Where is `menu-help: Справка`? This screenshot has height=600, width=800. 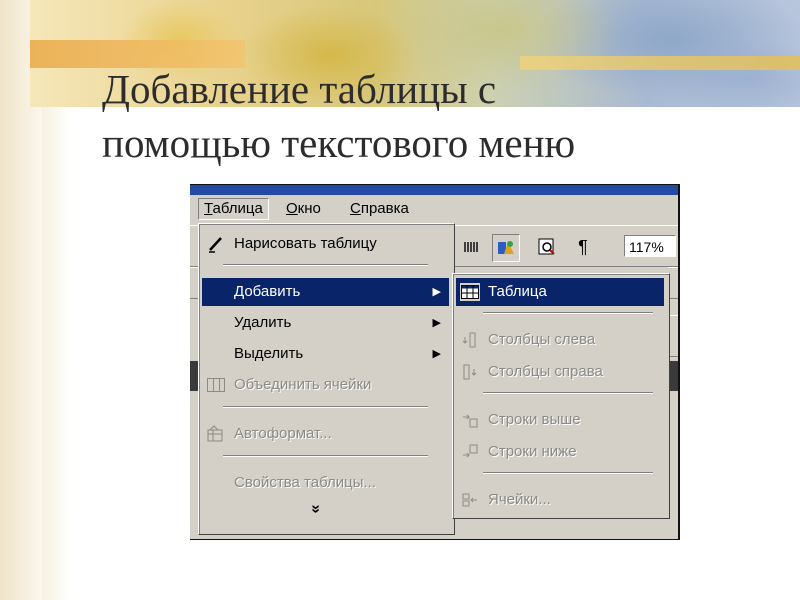 menu-help: Справка is located at coordinates (379, 209).